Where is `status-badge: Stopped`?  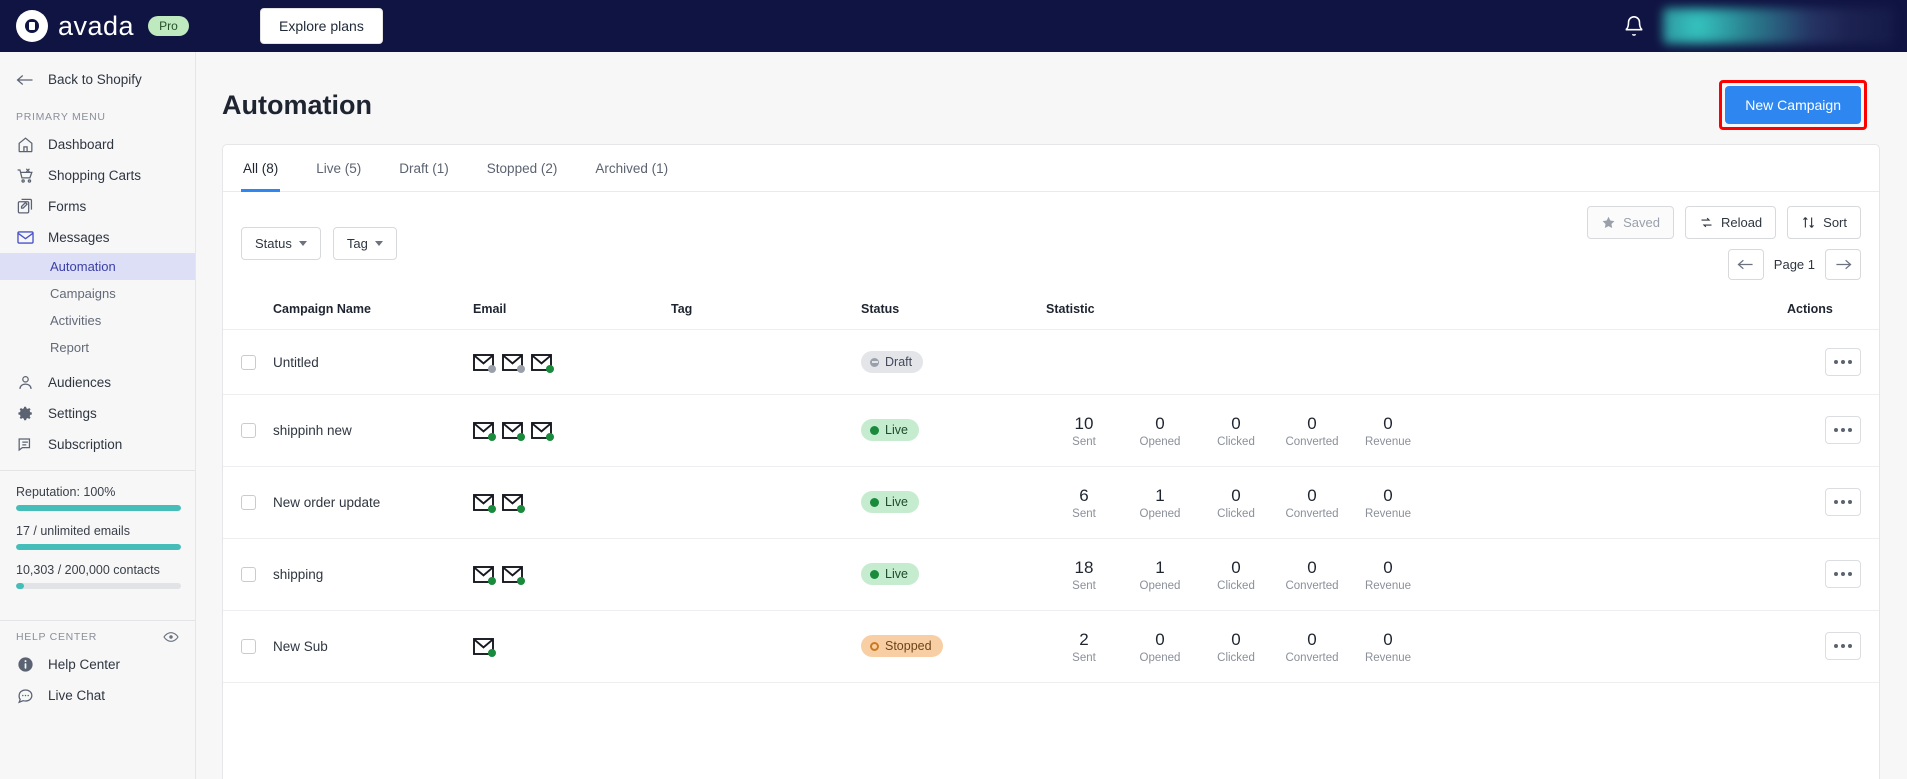
status-badge: Stopped is located at coordinates (902, 646).